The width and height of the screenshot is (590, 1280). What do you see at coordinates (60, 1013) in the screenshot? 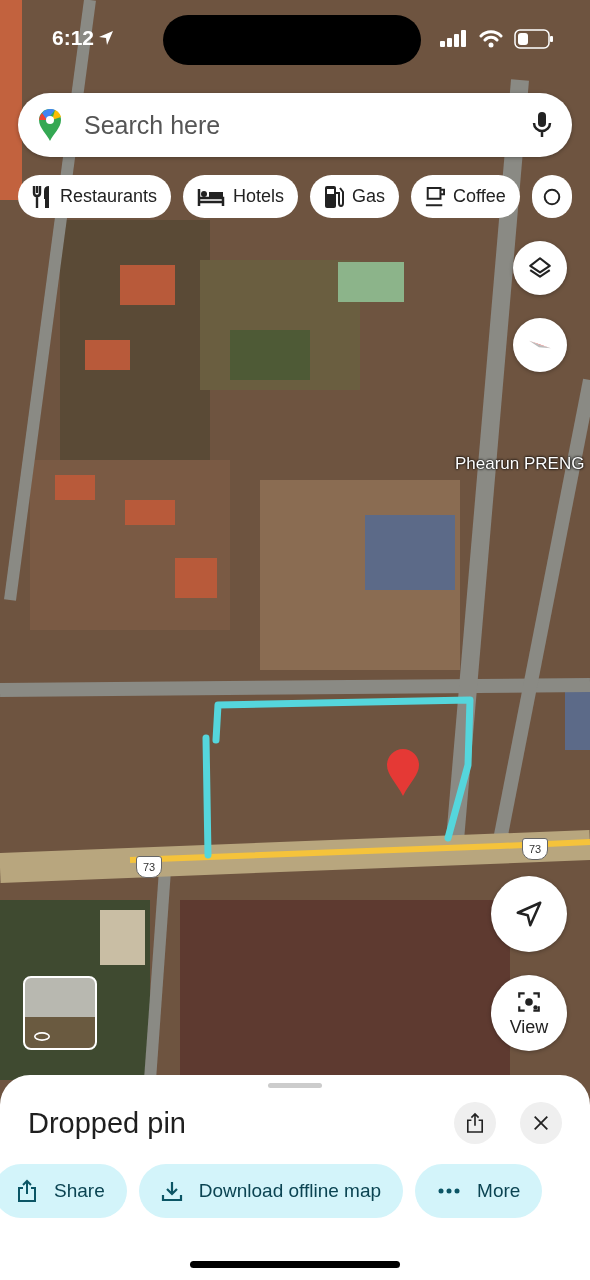
I see `street-view-thumbnail` at bounding box center [60, 1013].